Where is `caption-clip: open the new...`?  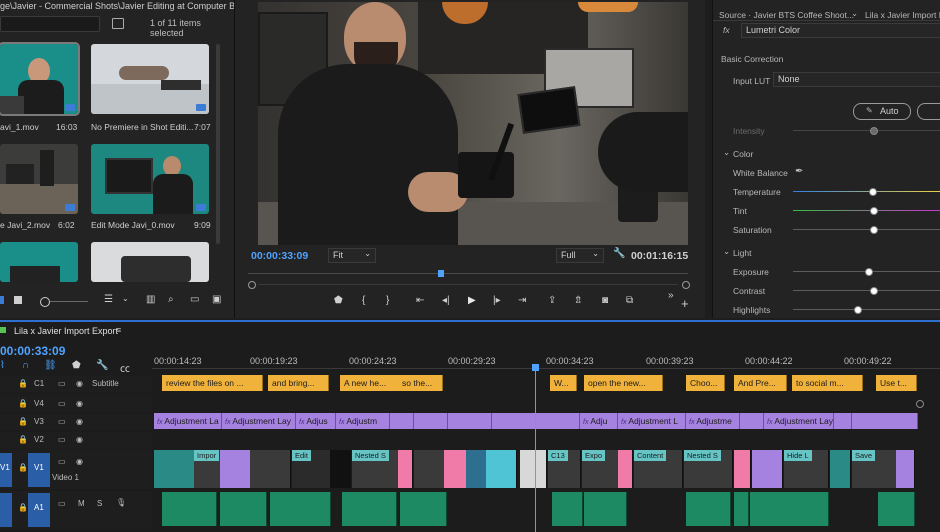 caption-clip: open the new... is located at coordinates (623, 383).